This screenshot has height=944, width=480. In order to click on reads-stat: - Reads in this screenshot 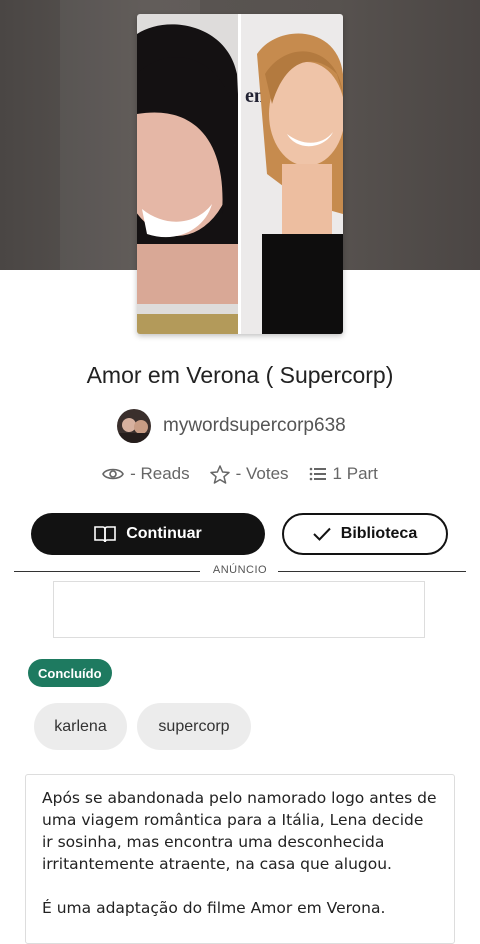, I will do `click(146, 474)`.